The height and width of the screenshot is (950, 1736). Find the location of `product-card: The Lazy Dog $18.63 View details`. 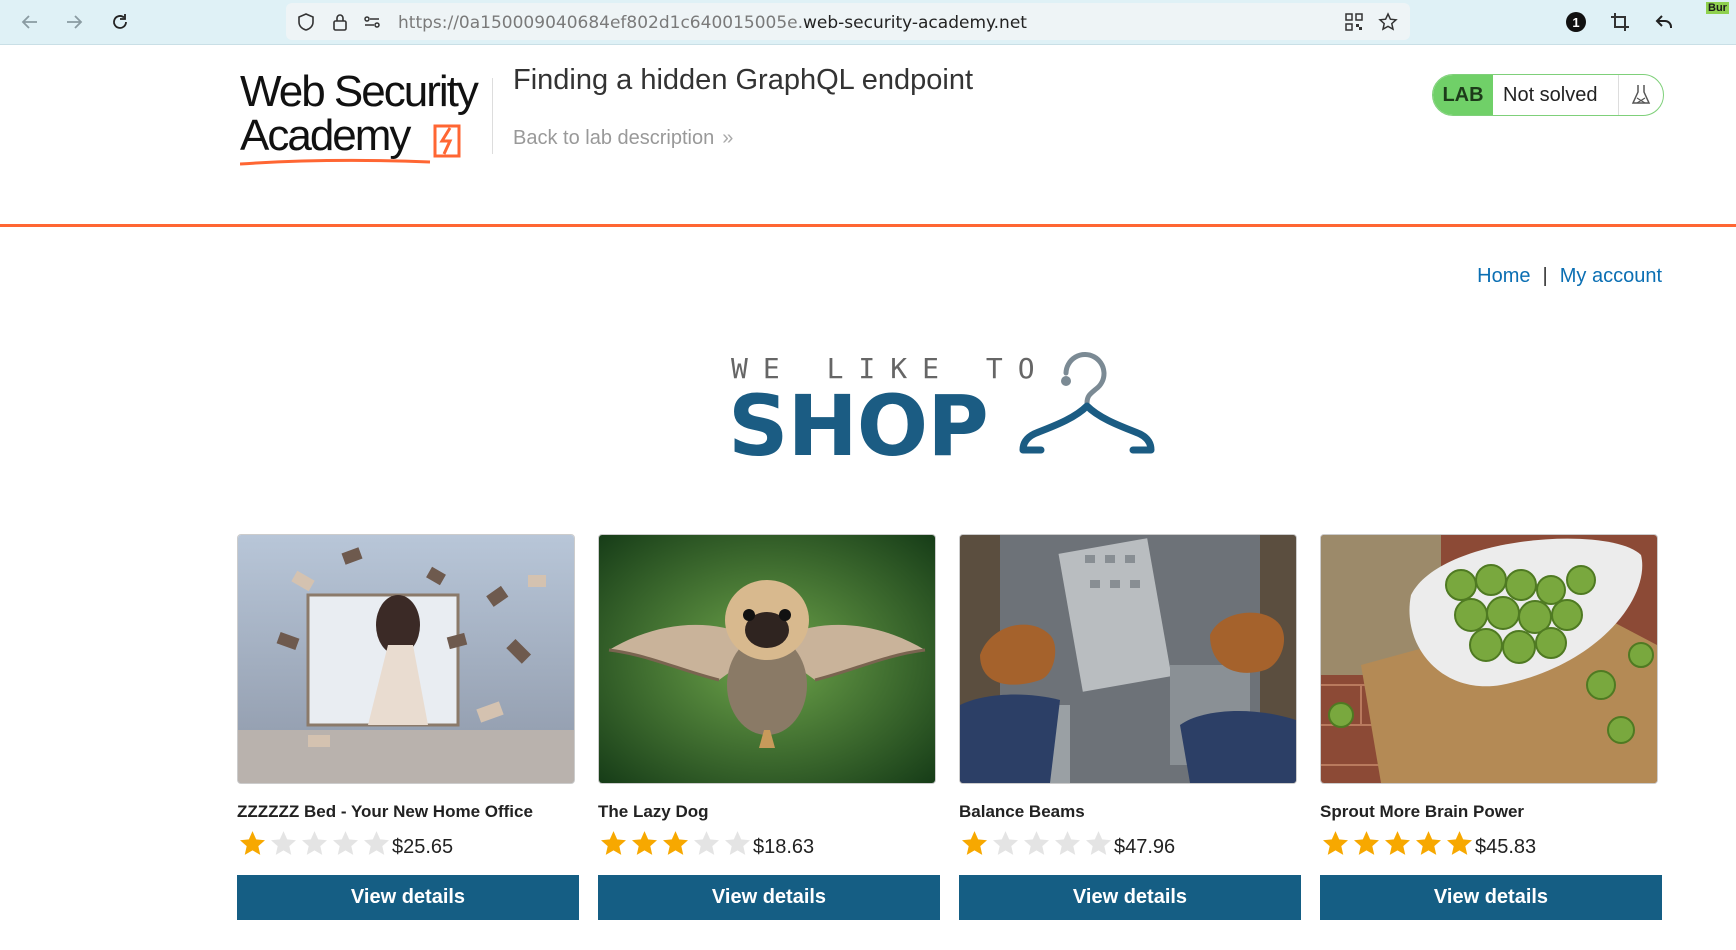

product-card: The Lazy Dog $18.63 View details is located at coordinates (769, 729).